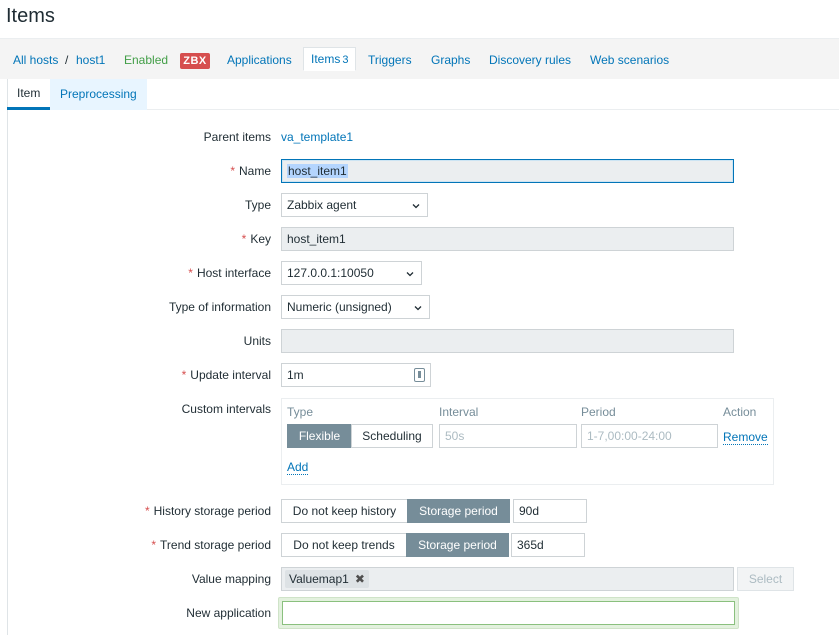 The height and width of the screenshot is (635, 839). I want to click on history-do-not-keep-toggle: Do not keep history, so click(344, 511).